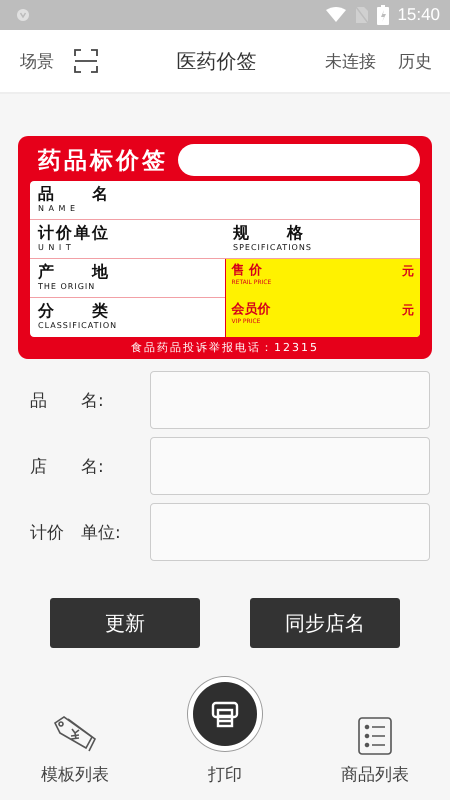 This screenshot has width=450, height=800. I want to click on scan-icon, so click(86, 61).